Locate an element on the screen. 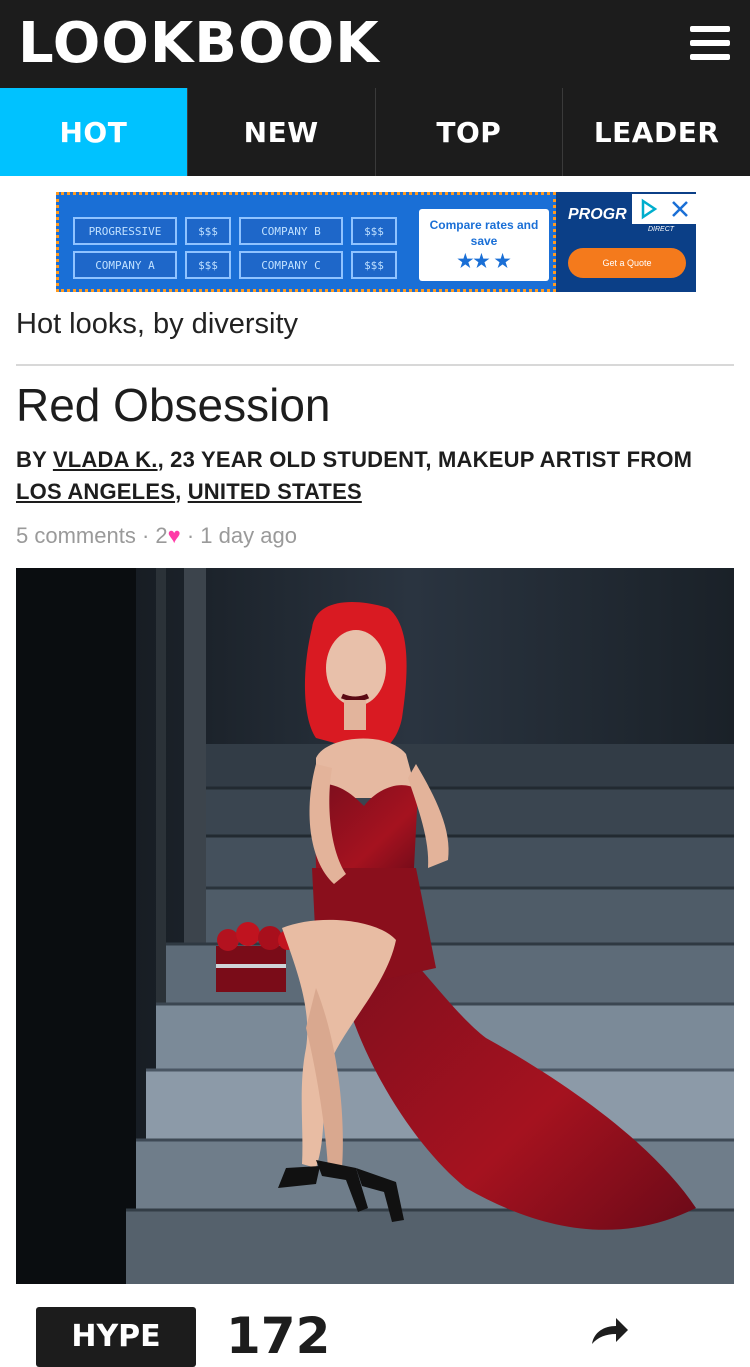 The height and width of the screenshot is (1367, 750). look-title: Red Obsession is located at coordinates (173, 405).